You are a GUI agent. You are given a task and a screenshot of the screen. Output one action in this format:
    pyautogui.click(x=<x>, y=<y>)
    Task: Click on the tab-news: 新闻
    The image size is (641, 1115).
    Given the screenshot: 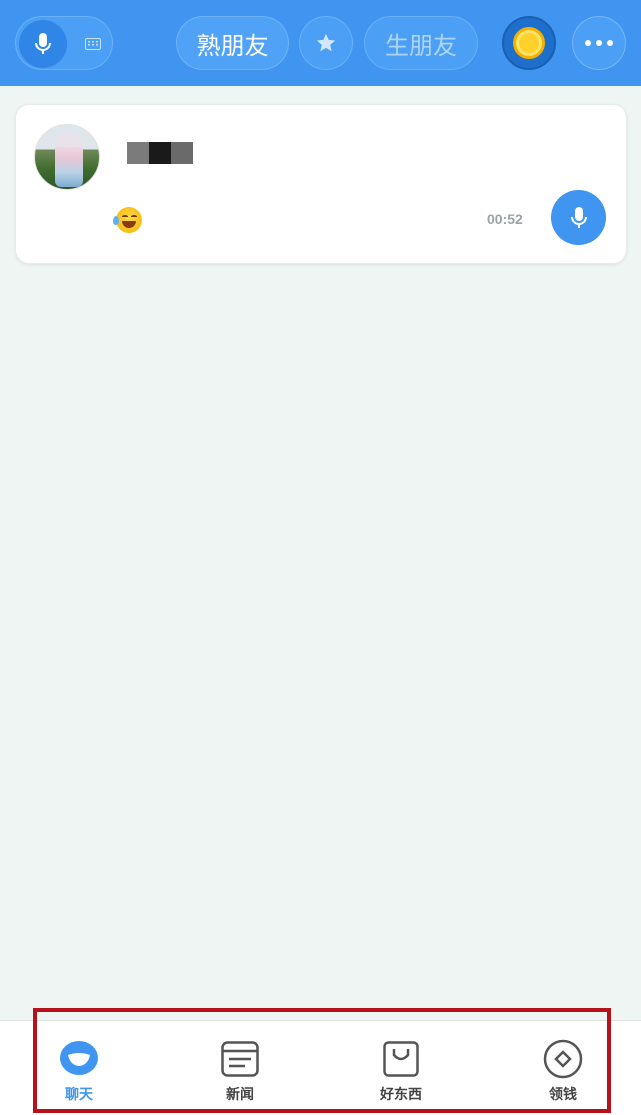 What is the action you would take?
    pyautogui.click(x=240, y=1068)
    